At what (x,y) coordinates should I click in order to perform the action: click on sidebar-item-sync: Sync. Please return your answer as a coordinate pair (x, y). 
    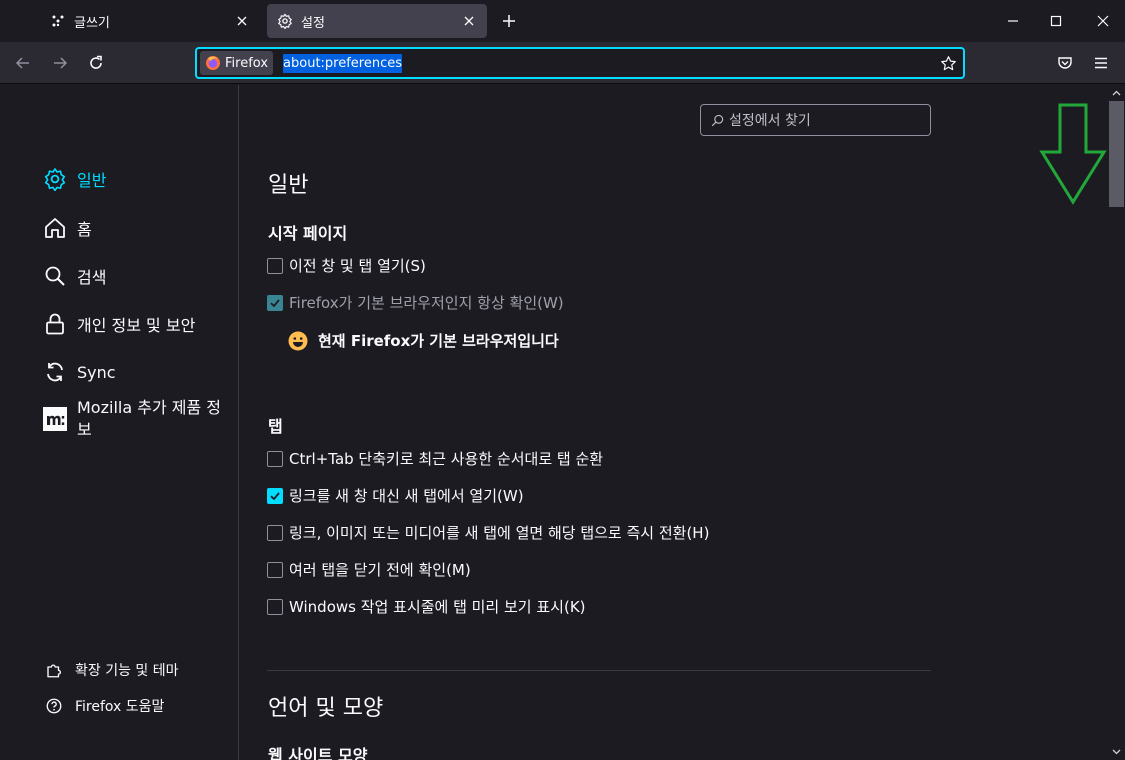
    Looking at the image, I should click on (79, 372).